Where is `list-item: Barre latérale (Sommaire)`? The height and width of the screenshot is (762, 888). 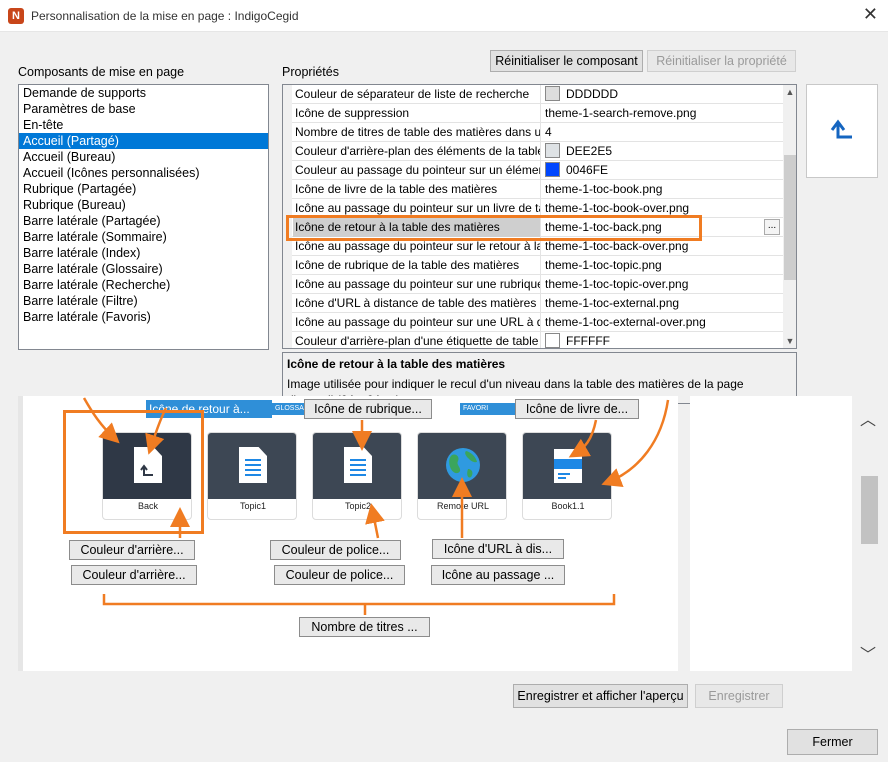 list-item: Barre latérale (Sommaire) is located at coordinates (143, 237).